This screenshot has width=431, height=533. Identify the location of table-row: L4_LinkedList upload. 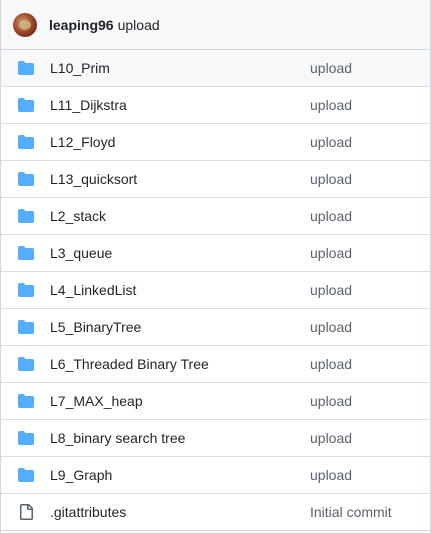
(215, 290).